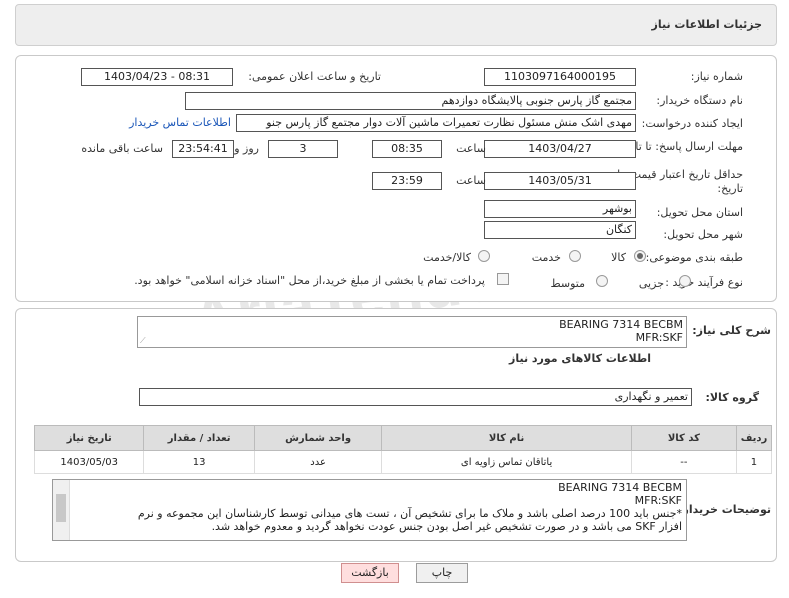 This screenshot has height=598, width=789. What do you see at coordinates (89, 462) in the screenshot?
I see `cell-need-date: 1403/05/03` at bounding box center [89, 462].